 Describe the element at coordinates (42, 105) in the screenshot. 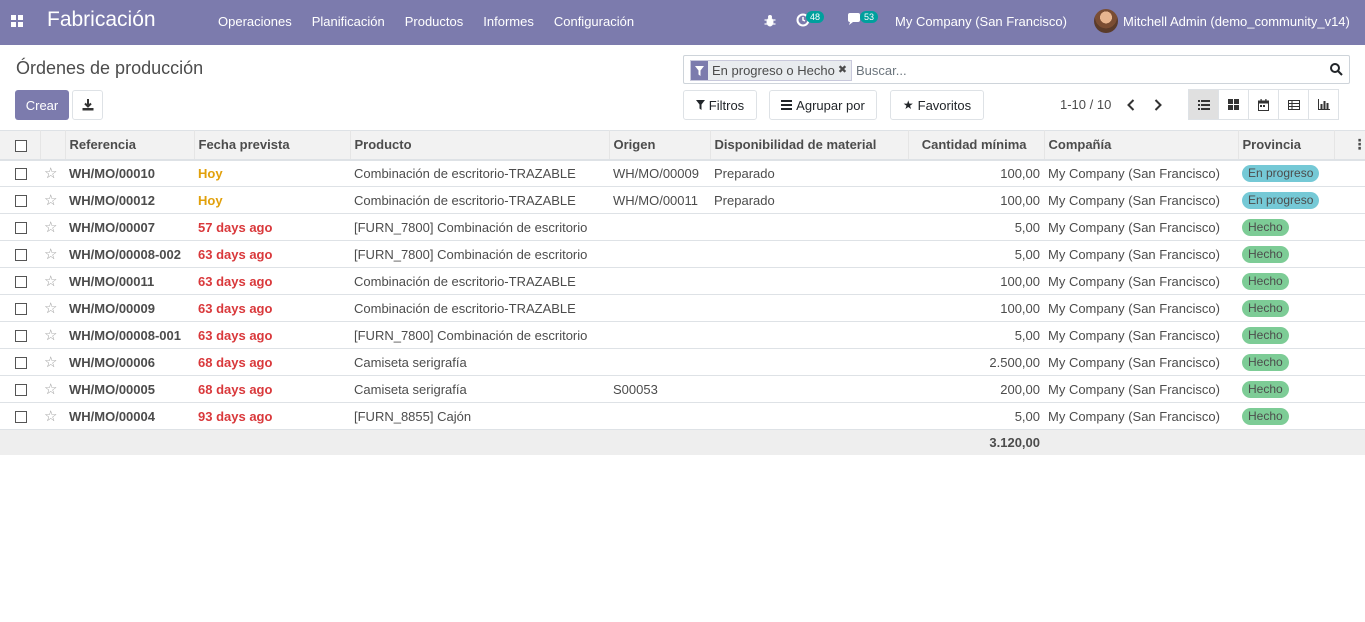

I see `create-button: Crear` at that location.